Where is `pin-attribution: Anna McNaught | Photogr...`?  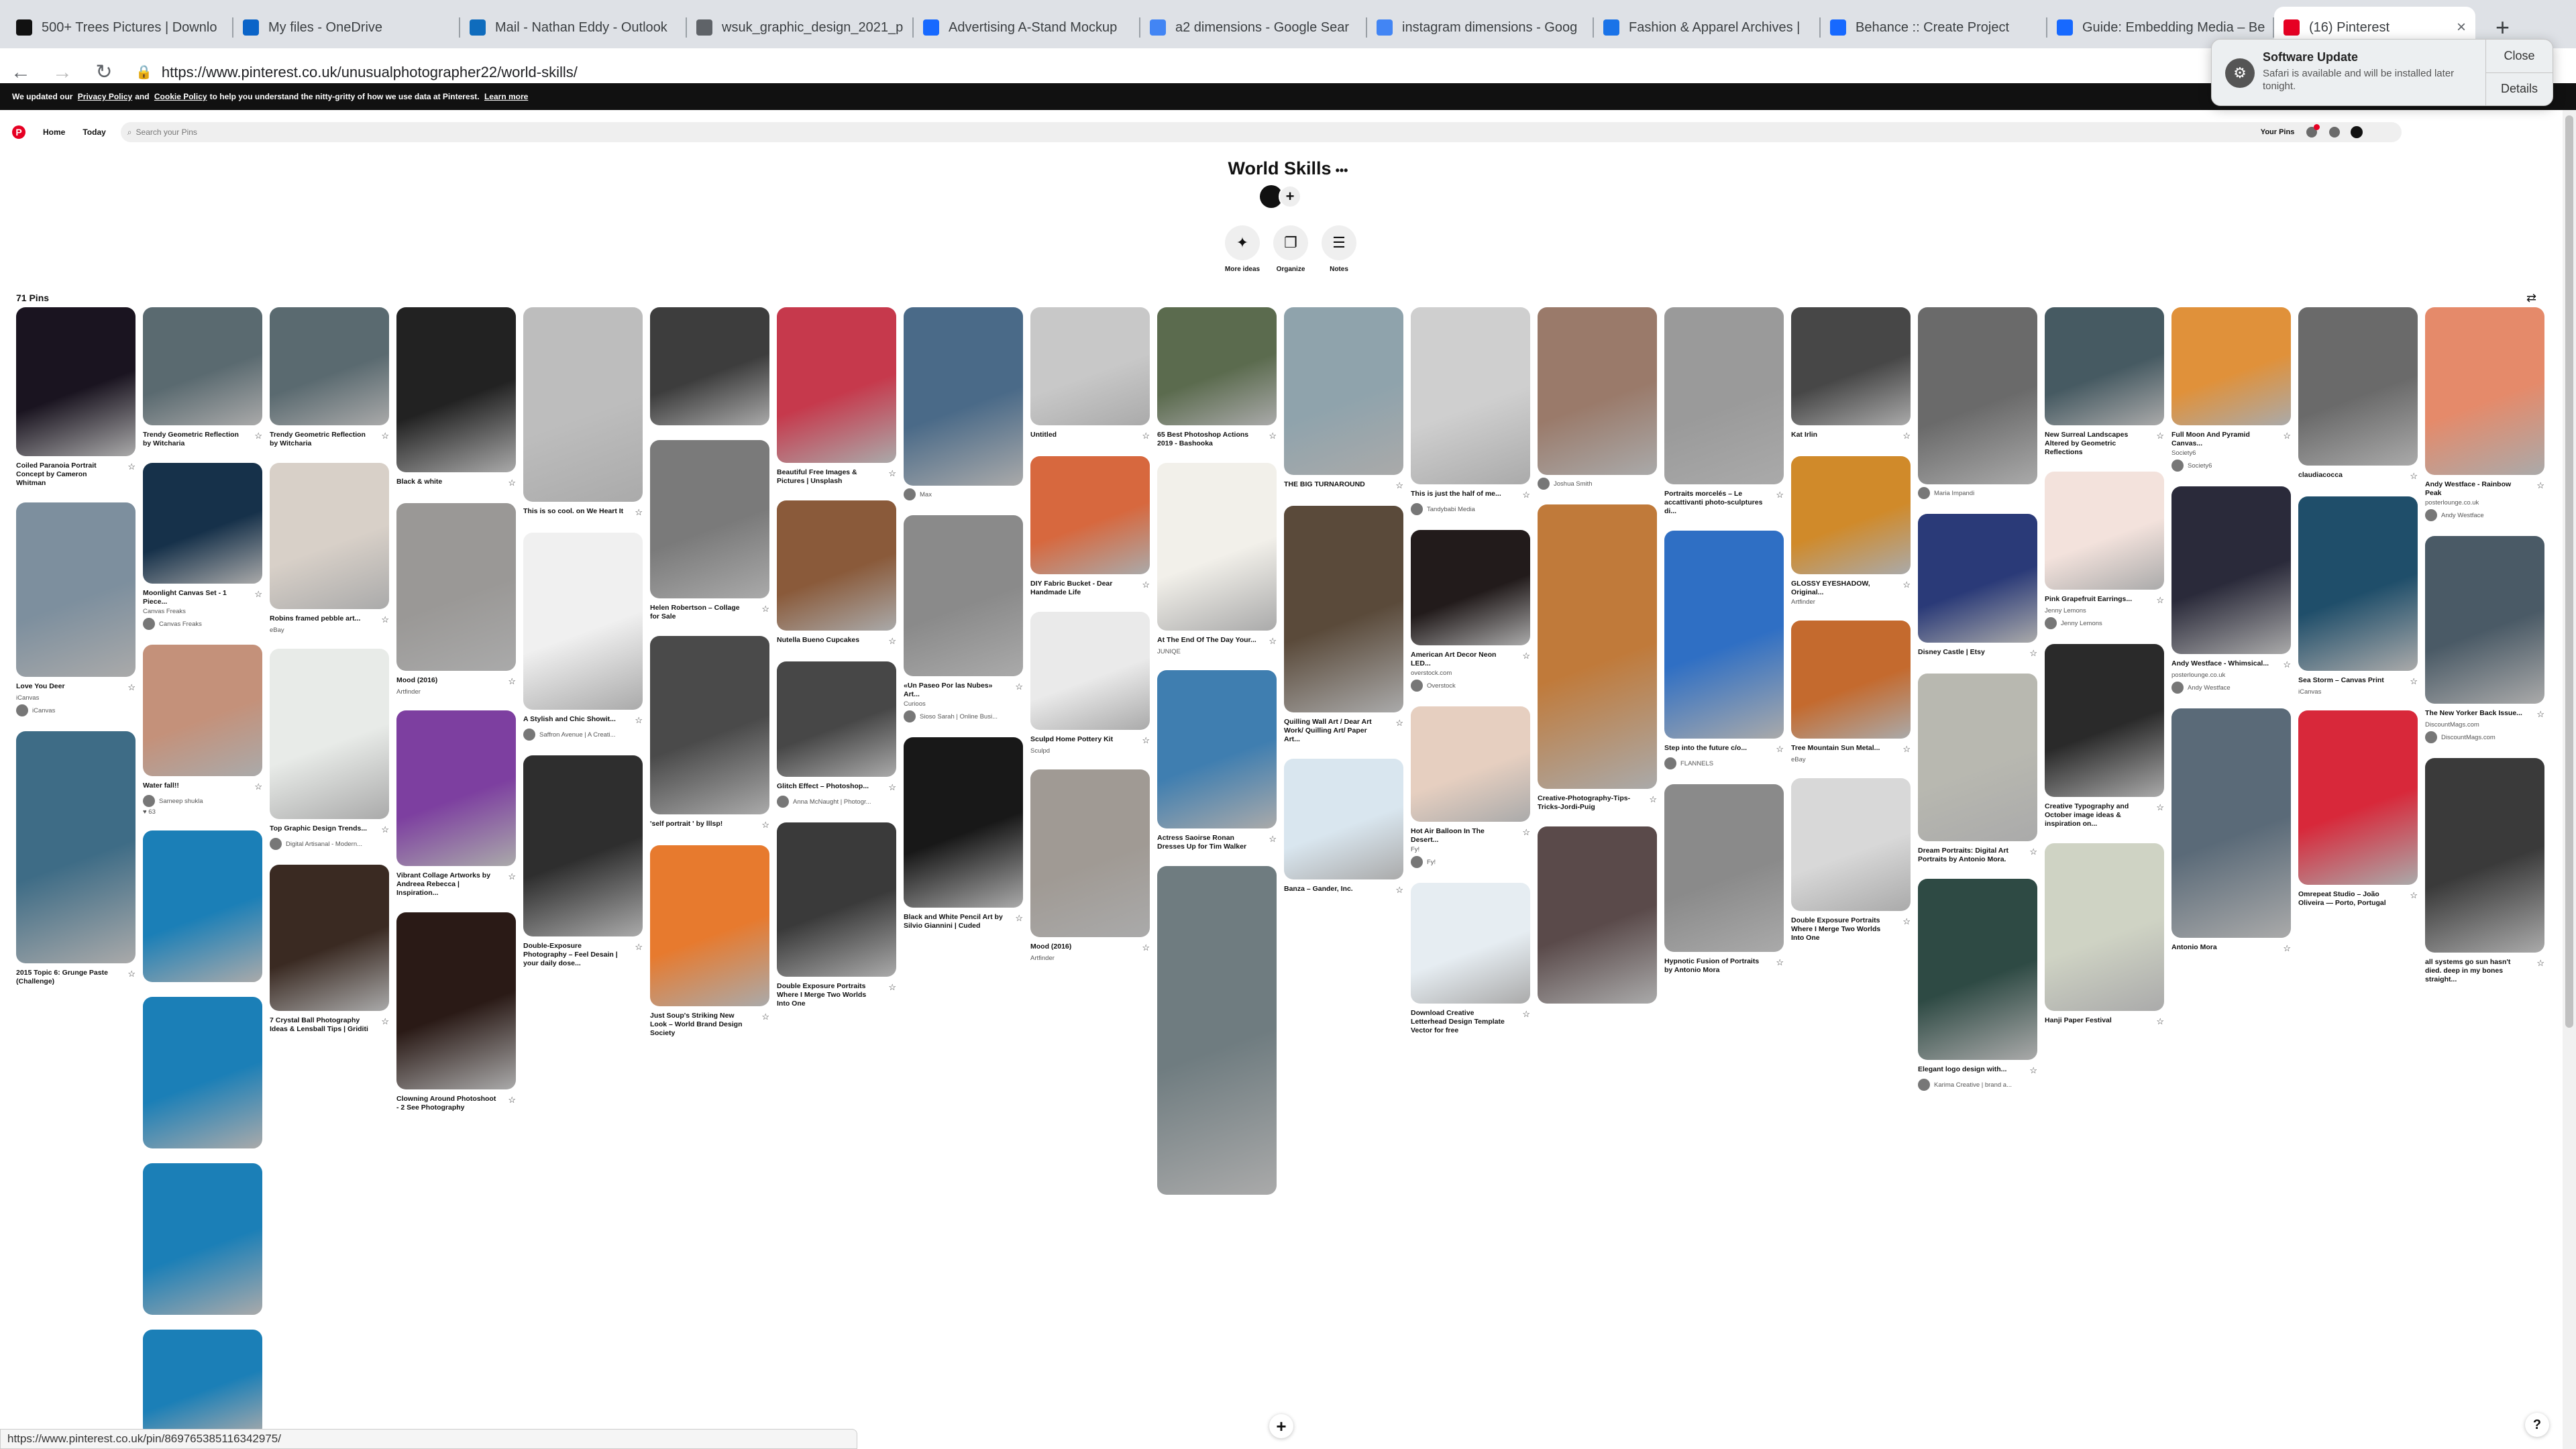
pin-attribution: Anna McNaught | Photogr... is located at coordinates (836, 802).